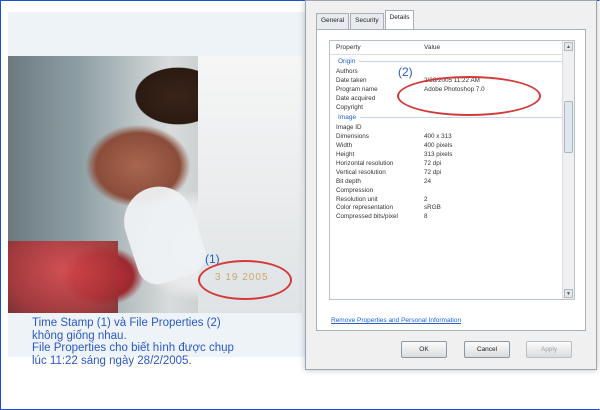 This screenshot has width=600, height=410. I want to click on scroll-thumb, so click(568, 127).